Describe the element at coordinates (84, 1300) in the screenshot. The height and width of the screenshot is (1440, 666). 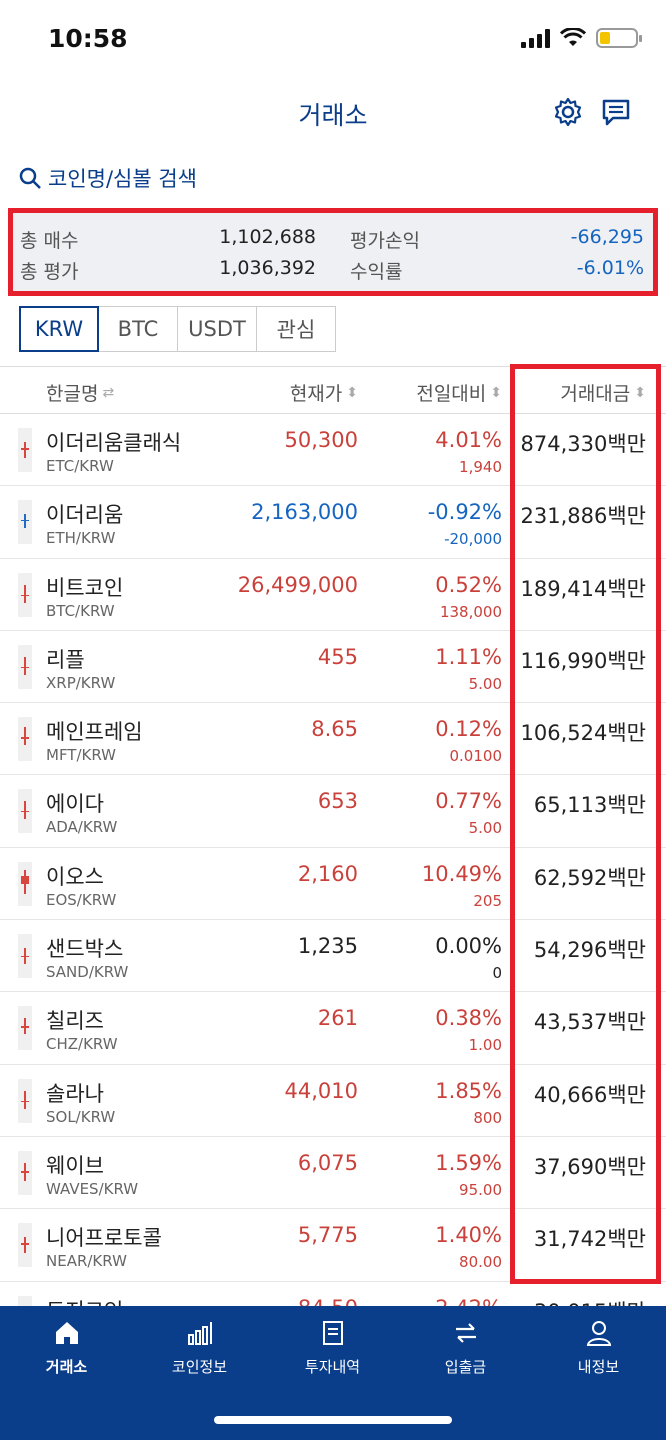
I see `coin-name: 도지코인` at that location.